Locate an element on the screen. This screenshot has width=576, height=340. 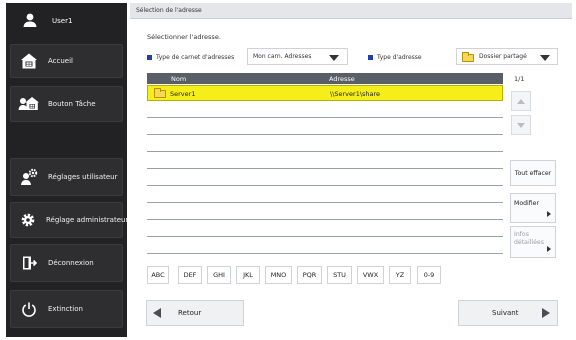
sidebar-item-label: Bouton Tâche is located at coordinates (72, 104).